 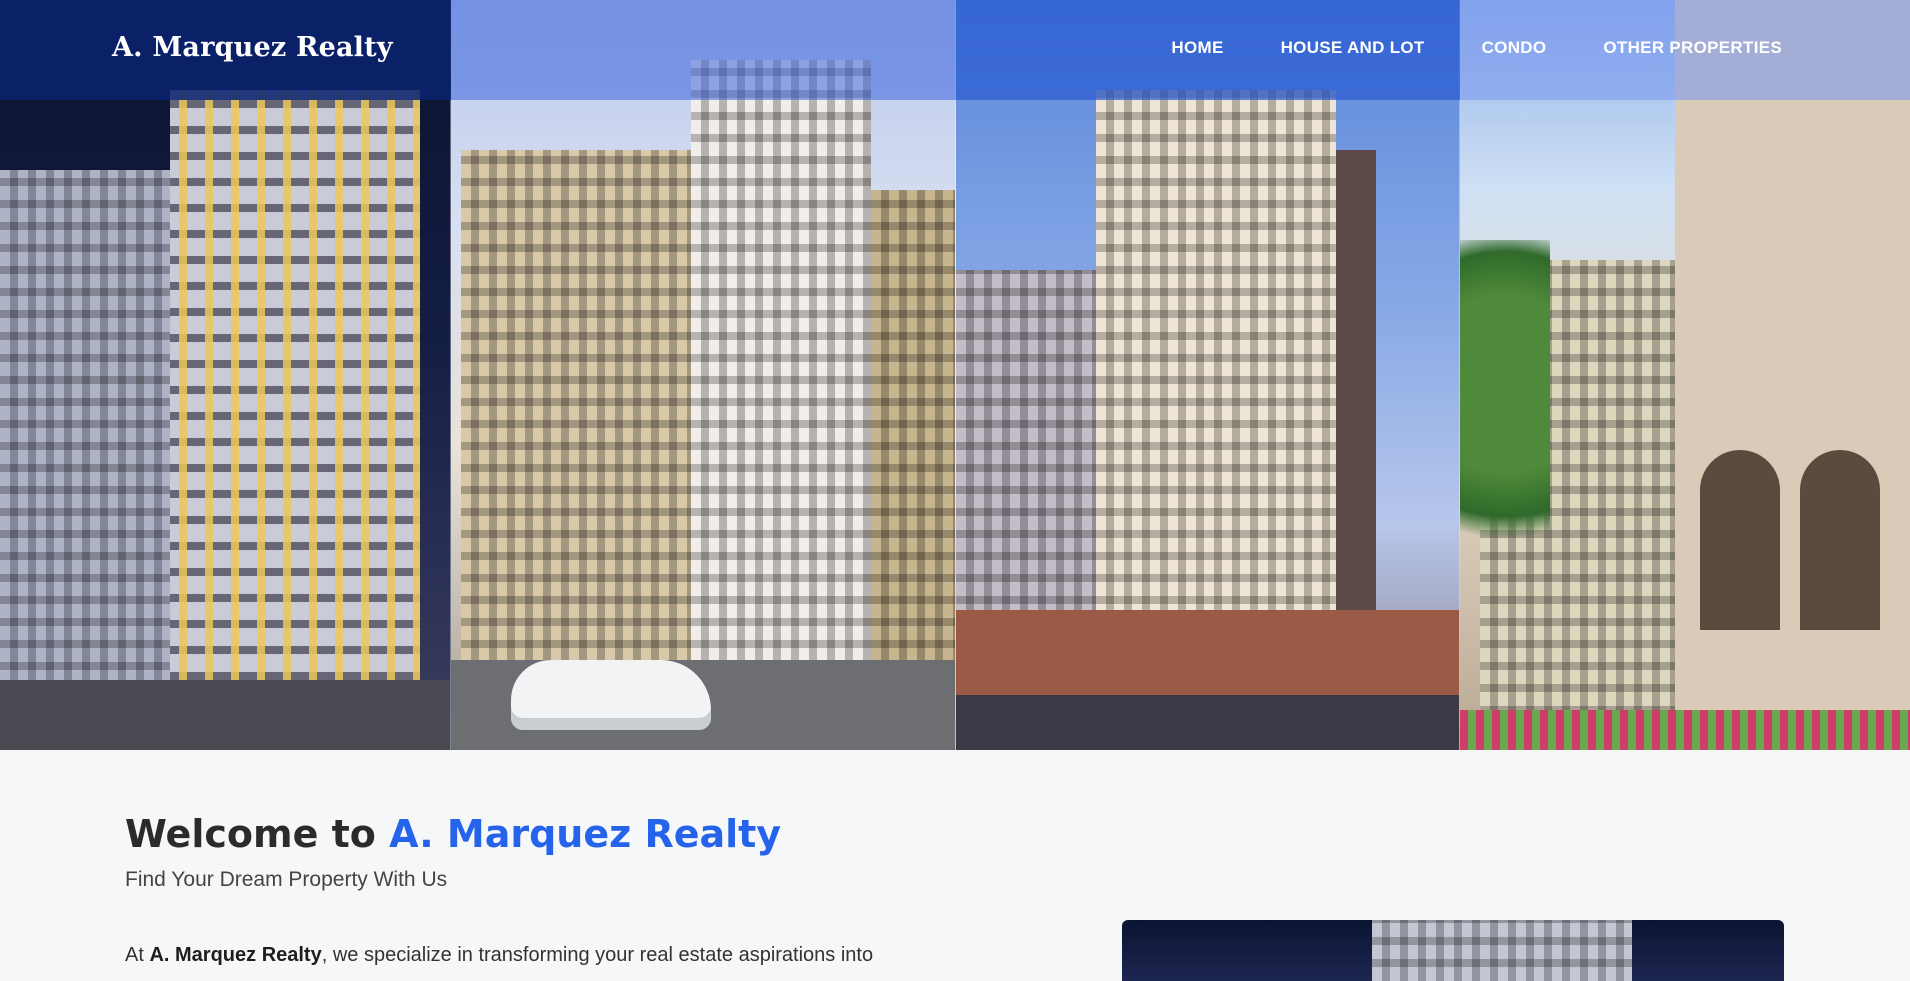 I want to click on intro-prefix: At, so click(x=137, y=955).